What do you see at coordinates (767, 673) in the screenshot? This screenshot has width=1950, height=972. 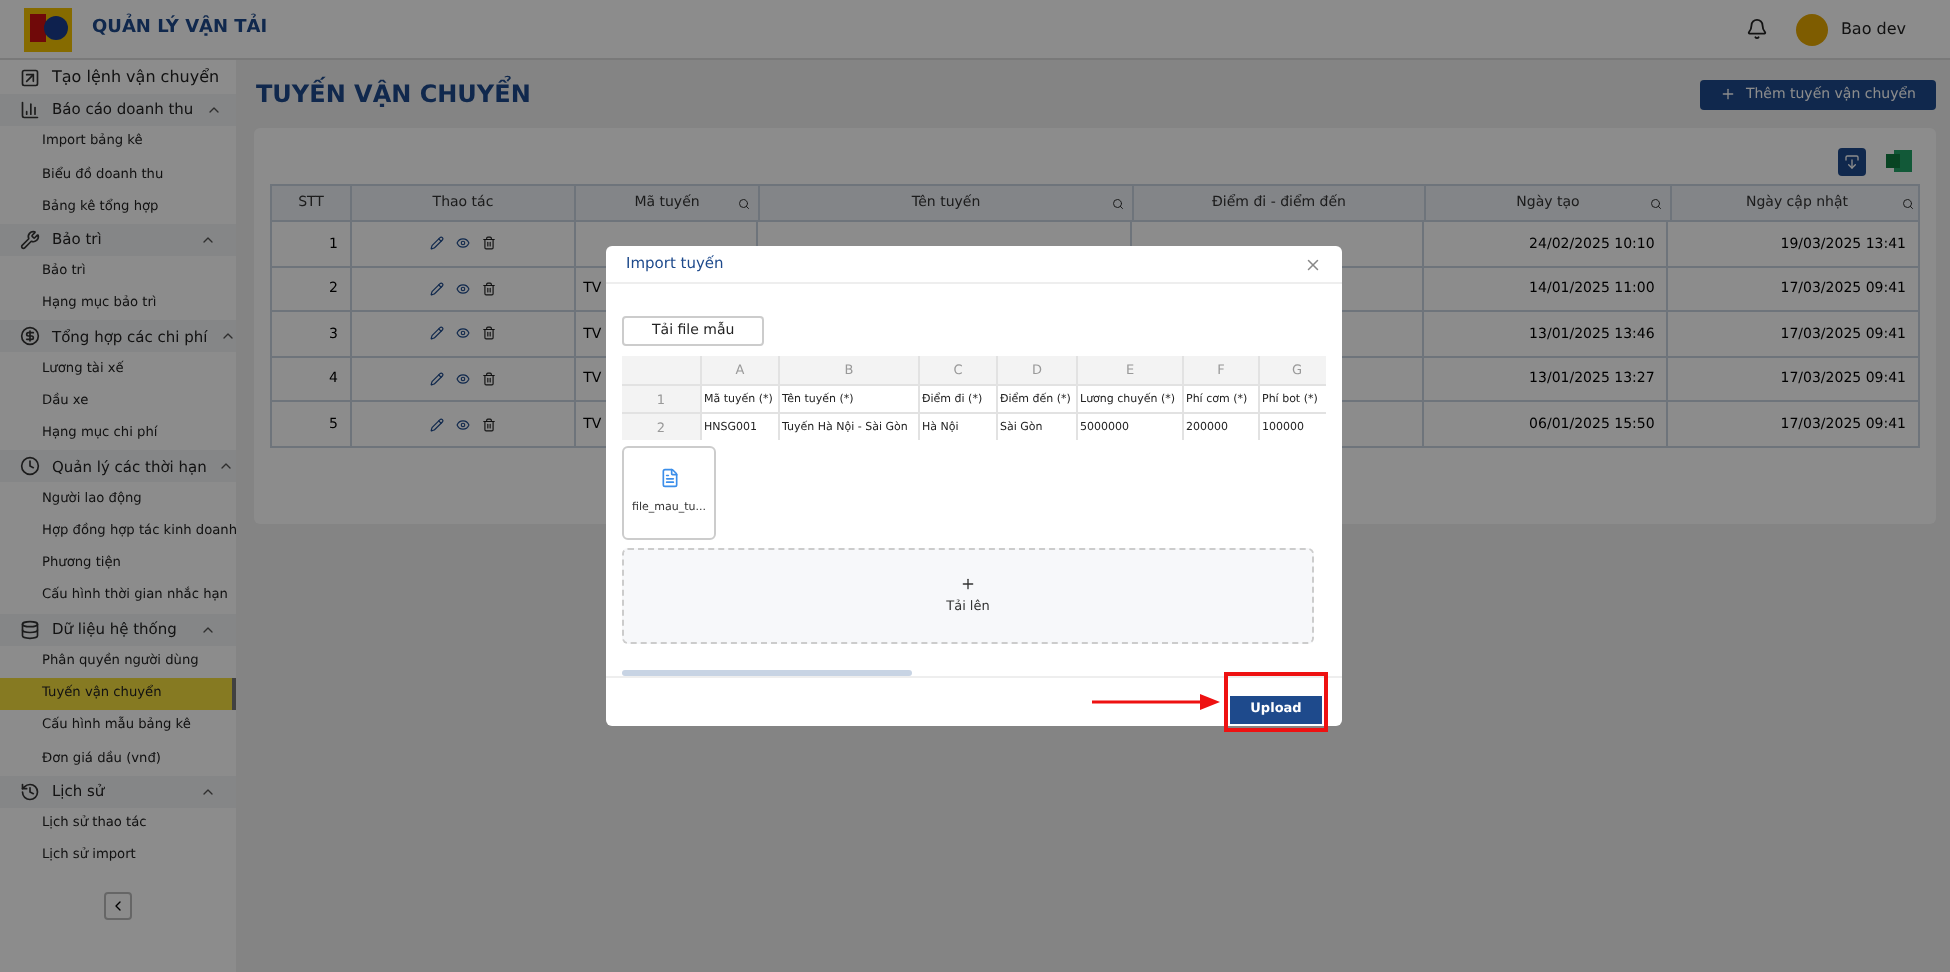 I see `horizontal-scrollbar` at bounding box center [767, 673].